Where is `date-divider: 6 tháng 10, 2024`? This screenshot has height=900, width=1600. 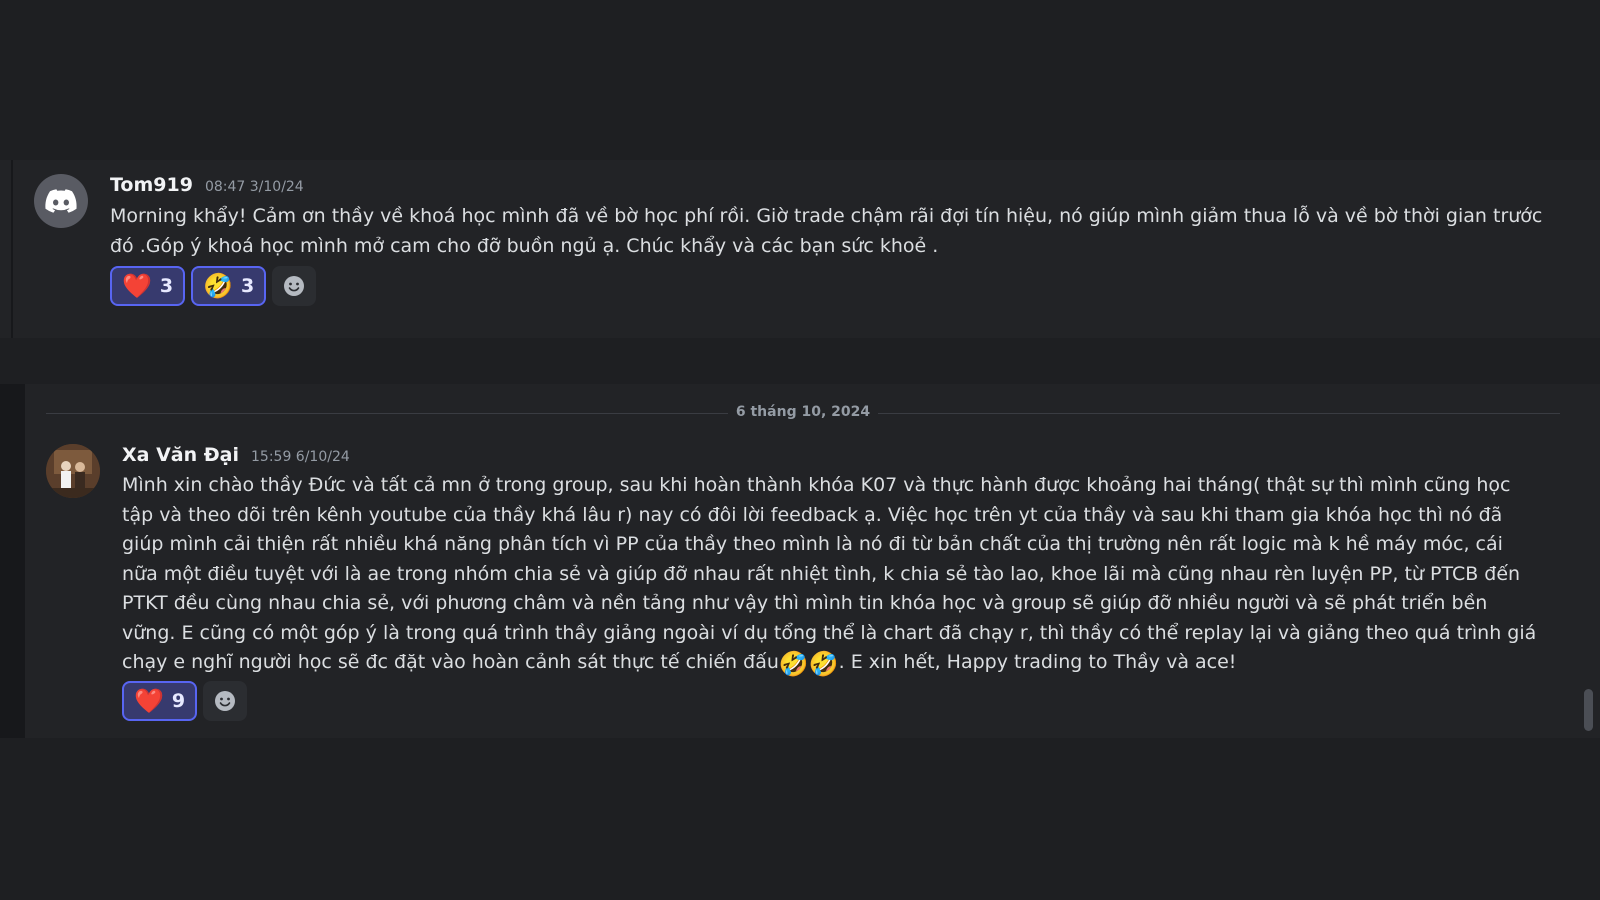
date-divider: 6 tháng 10, 2024 is located at coordinates (800, 412).